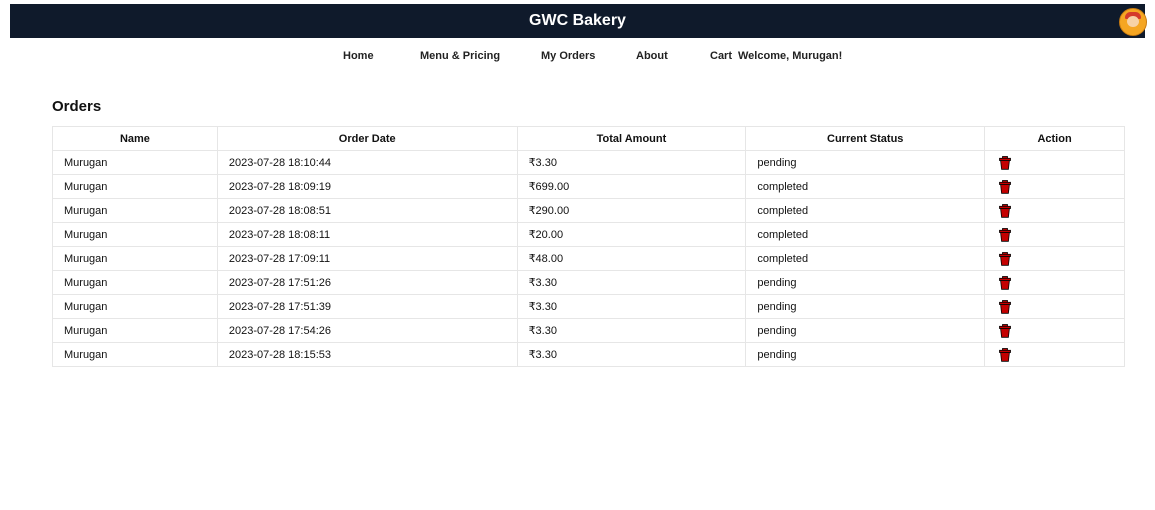 This screenshot has height=510, width=1155. Describe the element at coordinates (367, 330) in the screenshot. I see `cell-order-date: 2023-07-28 17:54:26` at that location.